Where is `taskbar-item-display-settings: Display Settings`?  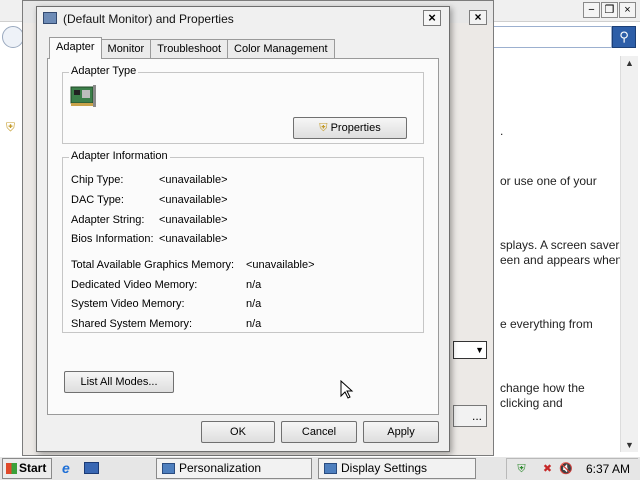 taskbar-item-display-settings: Display Settings is located at coordinates (397, 468).